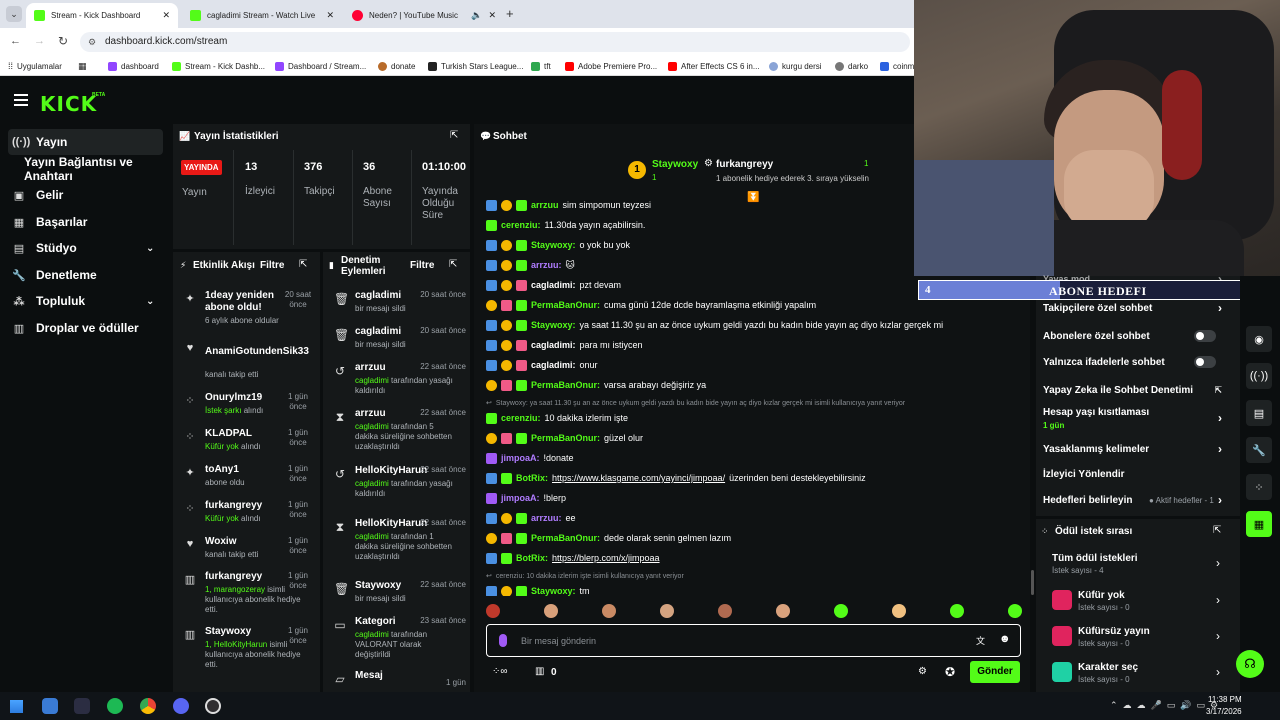 The width and height of the screenshot is (1280, 720). Describe the element at coordinates (503, 640) in the screenshot. I see `microphone-icon` at that location.